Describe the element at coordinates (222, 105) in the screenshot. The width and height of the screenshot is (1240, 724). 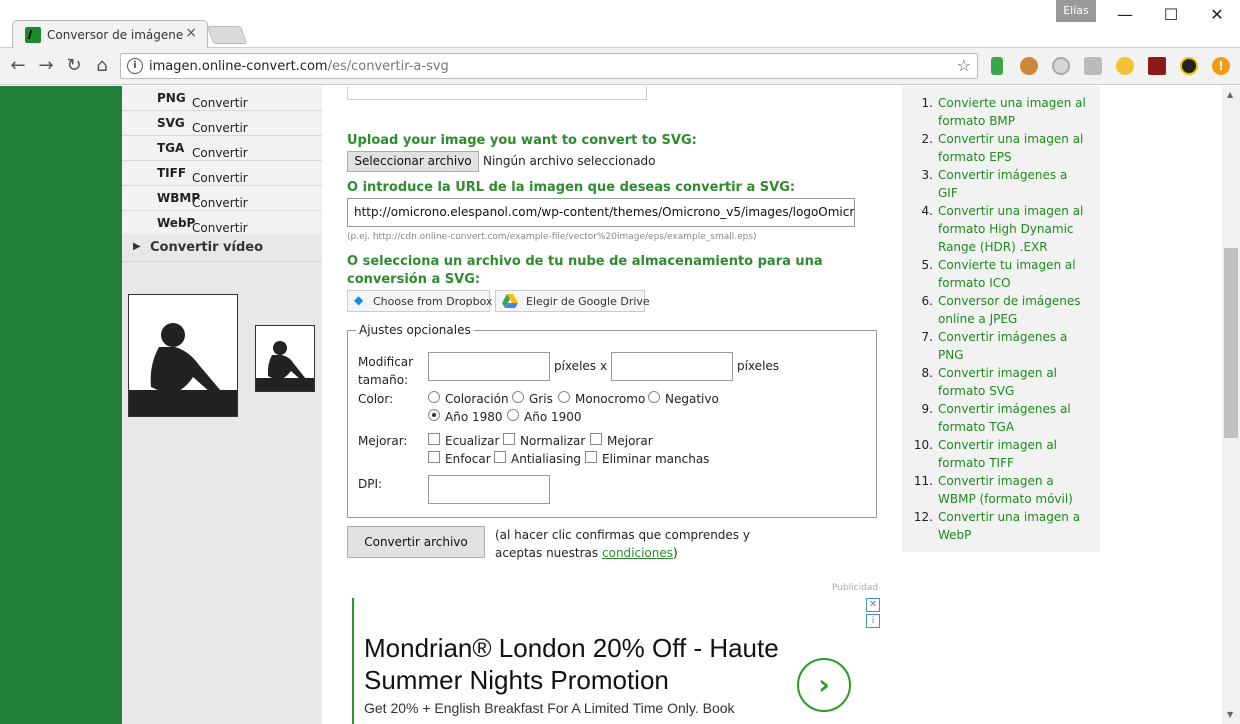
I see `sidebar-item-png: Convertir a PNG` at that location.